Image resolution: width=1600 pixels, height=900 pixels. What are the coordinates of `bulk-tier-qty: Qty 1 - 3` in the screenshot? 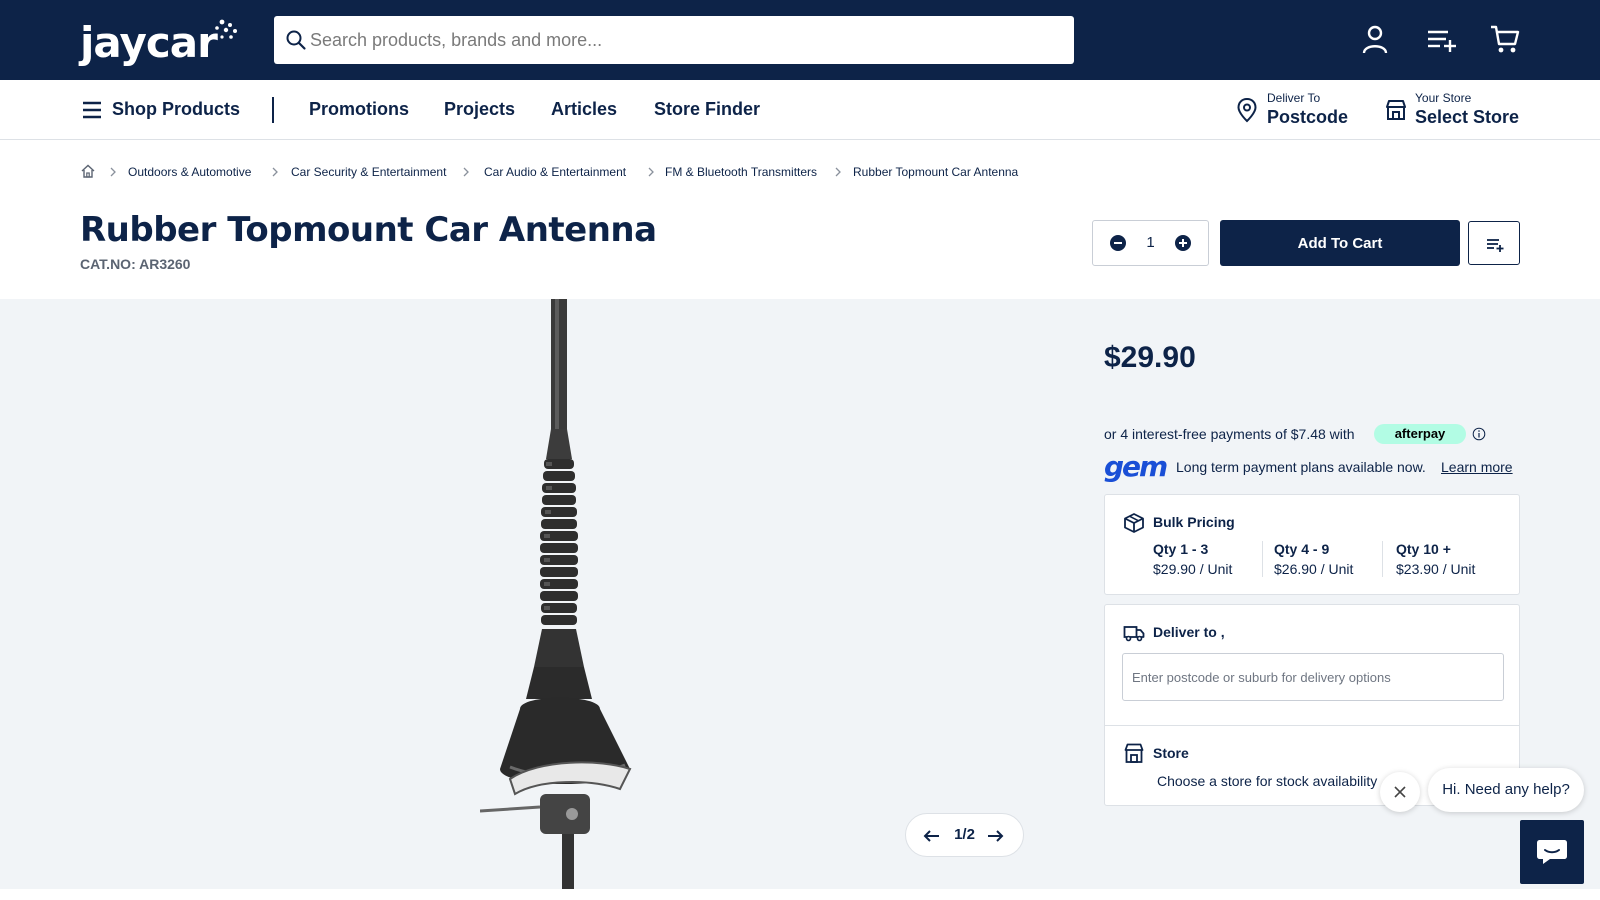 It's located at (1181, 549).